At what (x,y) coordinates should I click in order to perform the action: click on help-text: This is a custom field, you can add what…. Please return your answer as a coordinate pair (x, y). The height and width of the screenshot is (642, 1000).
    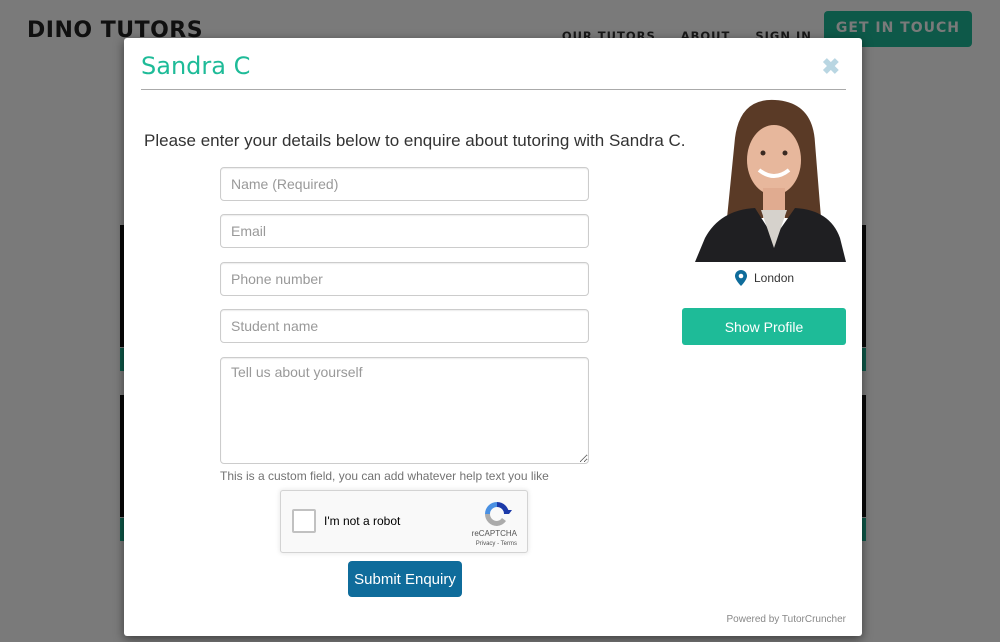
    Looking at the image, I should click on (384, 476).